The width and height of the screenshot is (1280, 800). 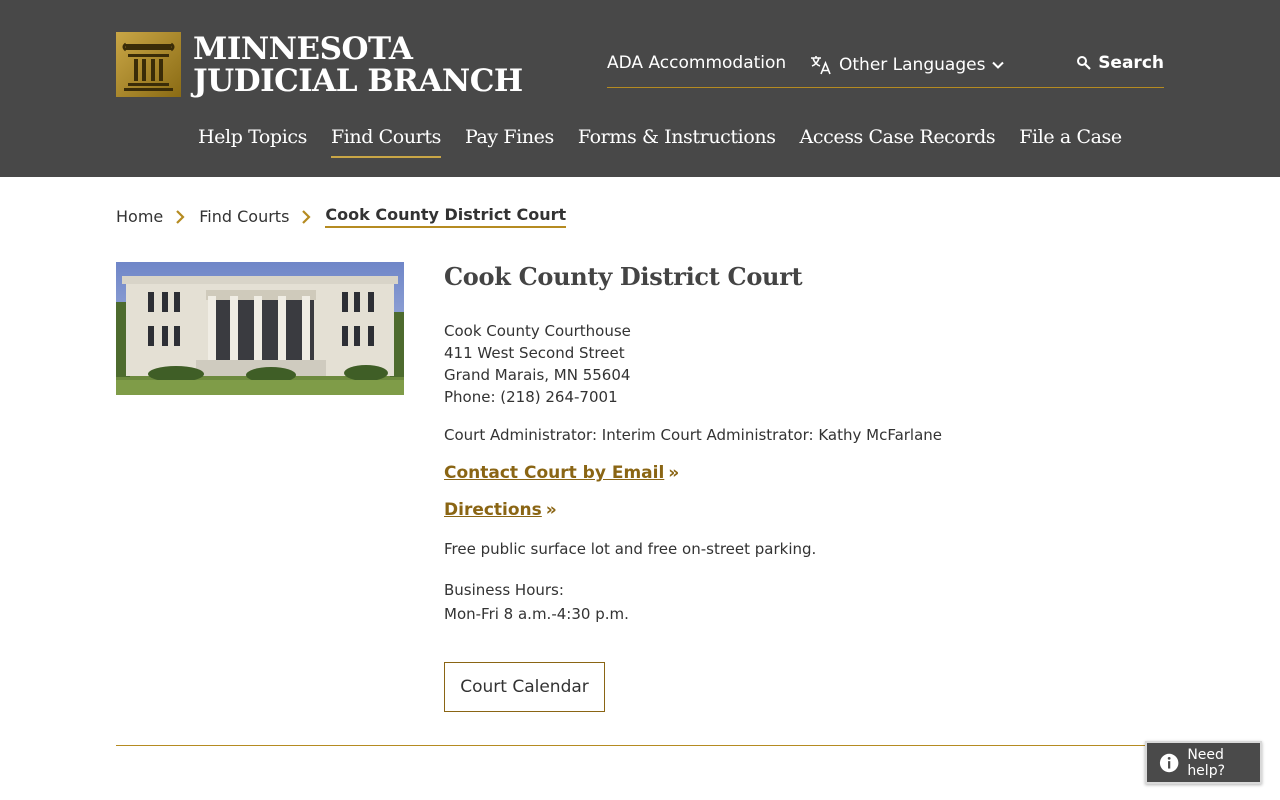 What do you see at coordinates (537, 331) in the screenshot?
I see `address-line: Cook County Courthouse` at bounding box center [537, 331].